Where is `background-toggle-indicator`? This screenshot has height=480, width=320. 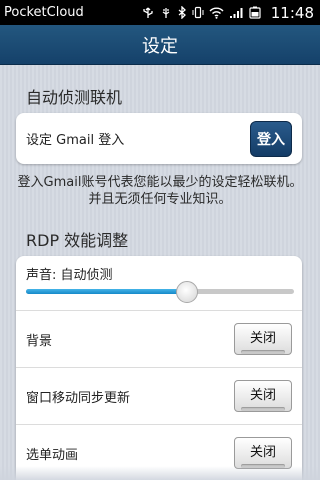
background-toggle-indicator is located at coordinates (263, 352).